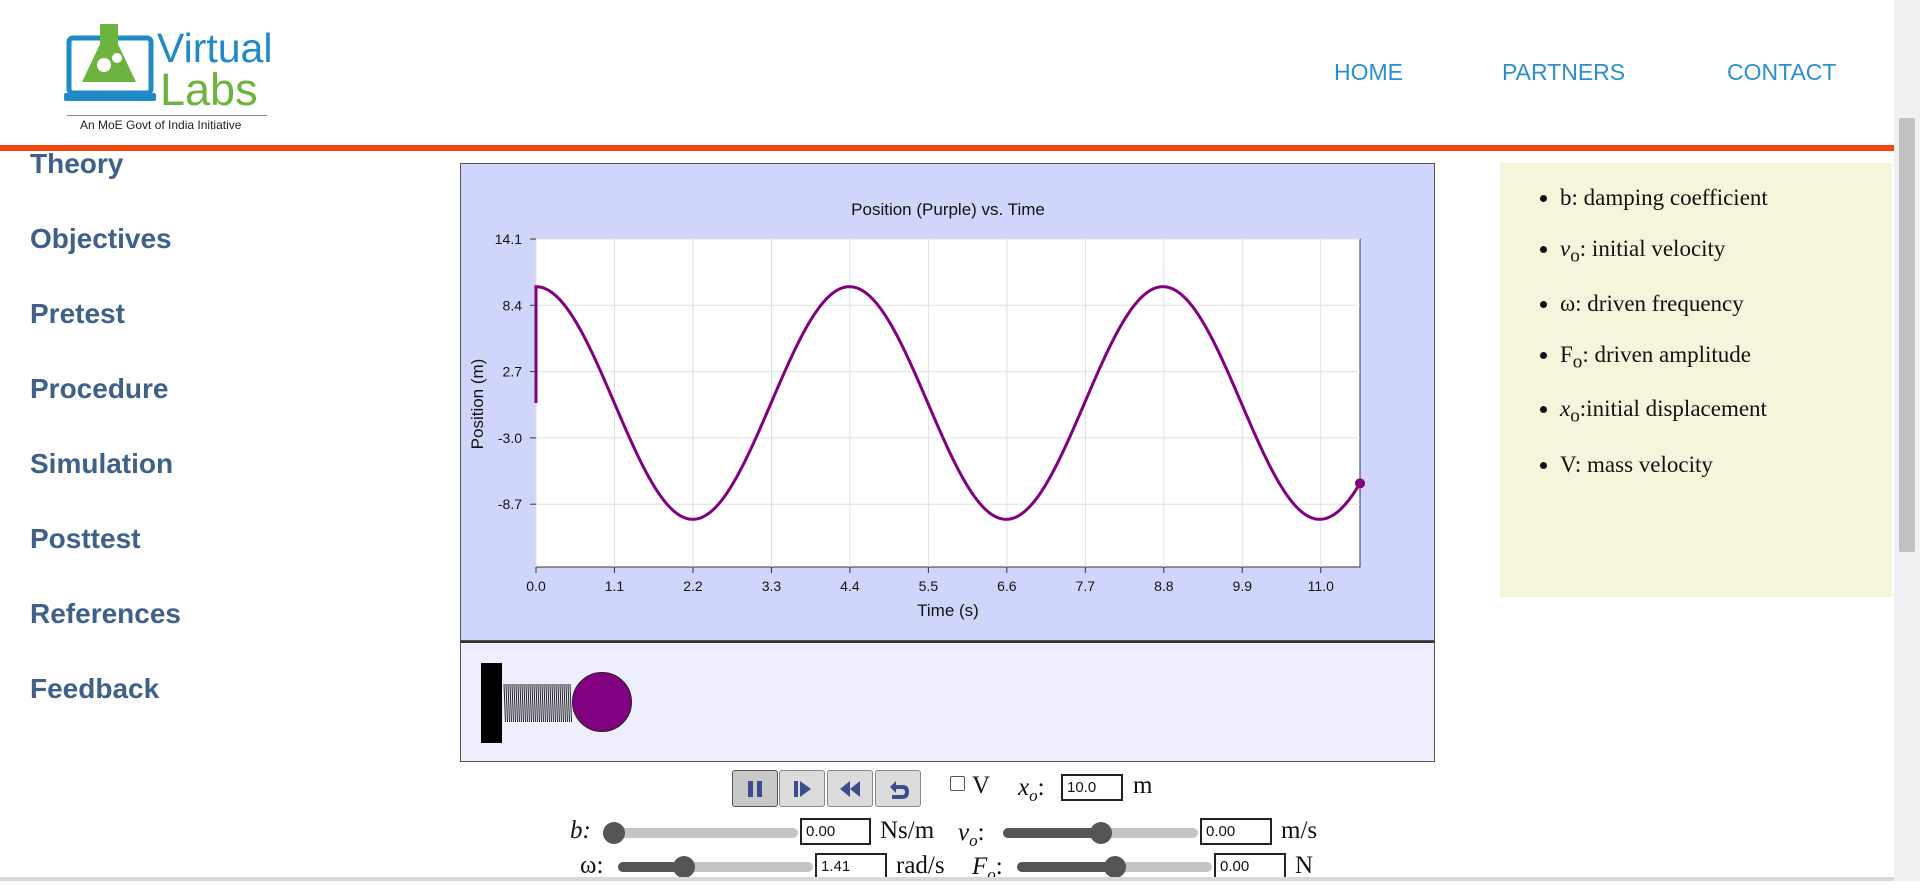 This screenshot has width=1920, height=890. Describe the element at coordinates (94, 689) in the screenshot. I see `sidebar-item-feedback: Feedback` at that location.